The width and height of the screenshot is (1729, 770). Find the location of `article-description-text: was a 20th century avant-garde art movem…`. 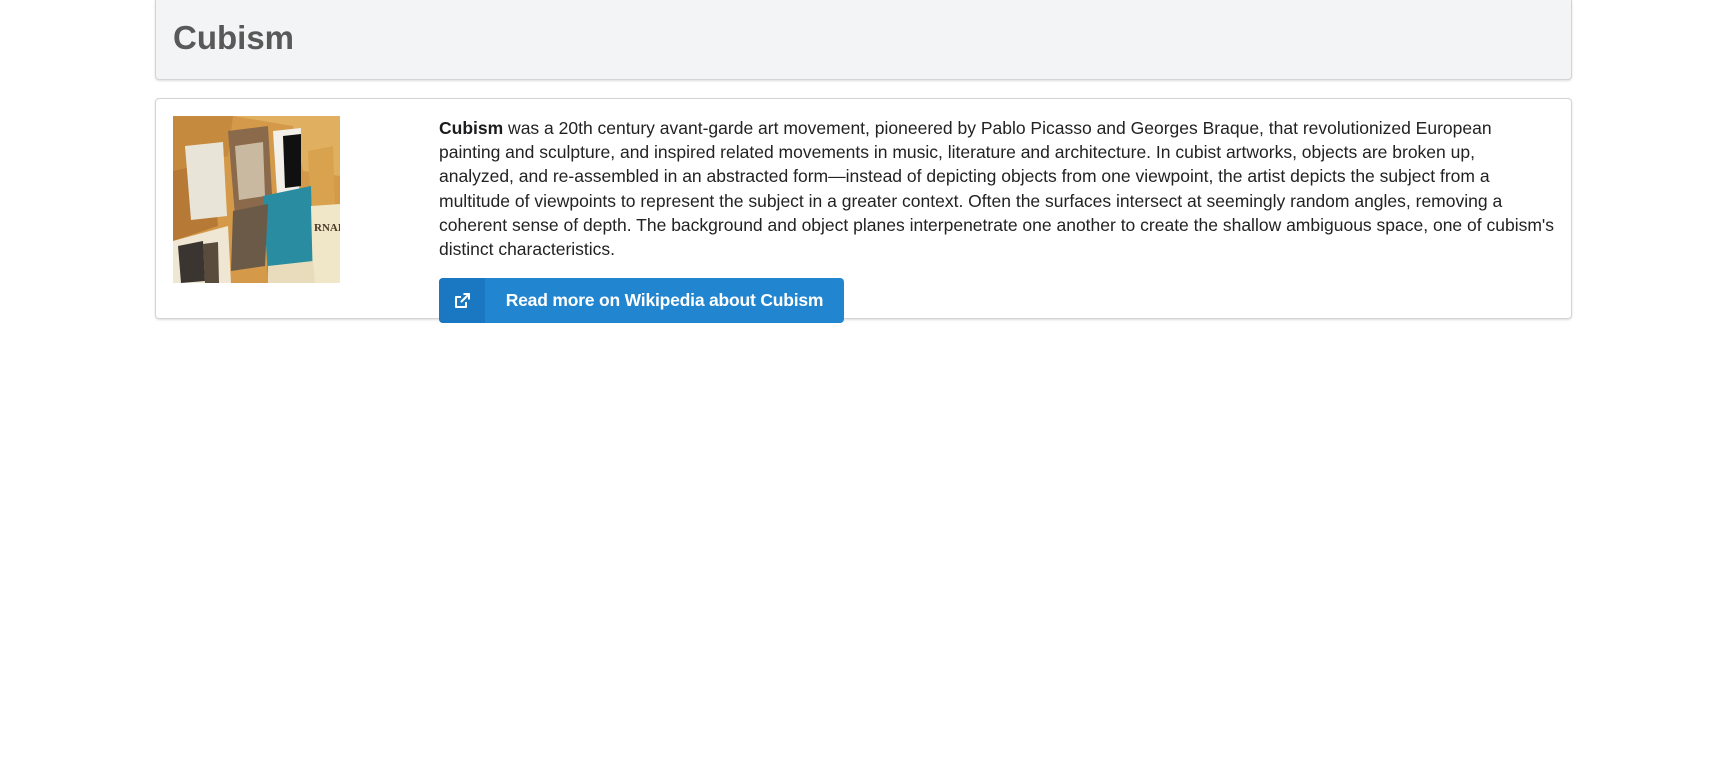

article-description-text: was a 20th century avant-garde art movem… is located at coordinates (997, 189).